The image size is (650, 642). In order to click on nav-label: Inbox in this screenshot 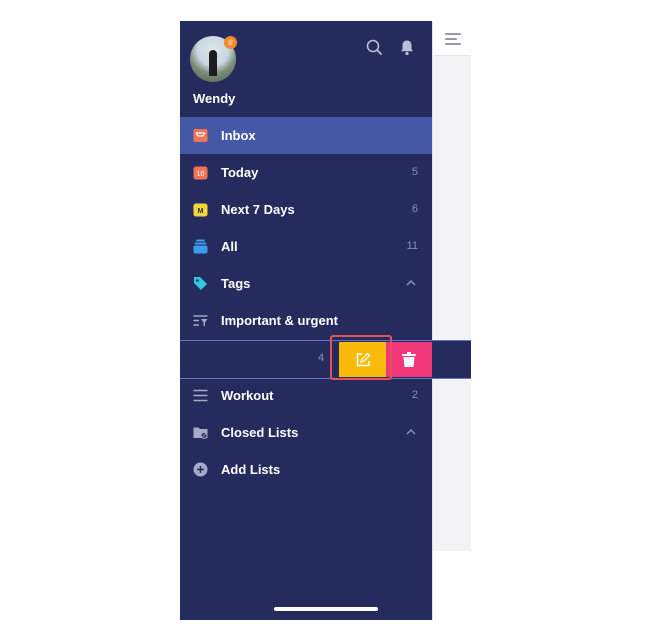, I will do `click(238, 135)`.